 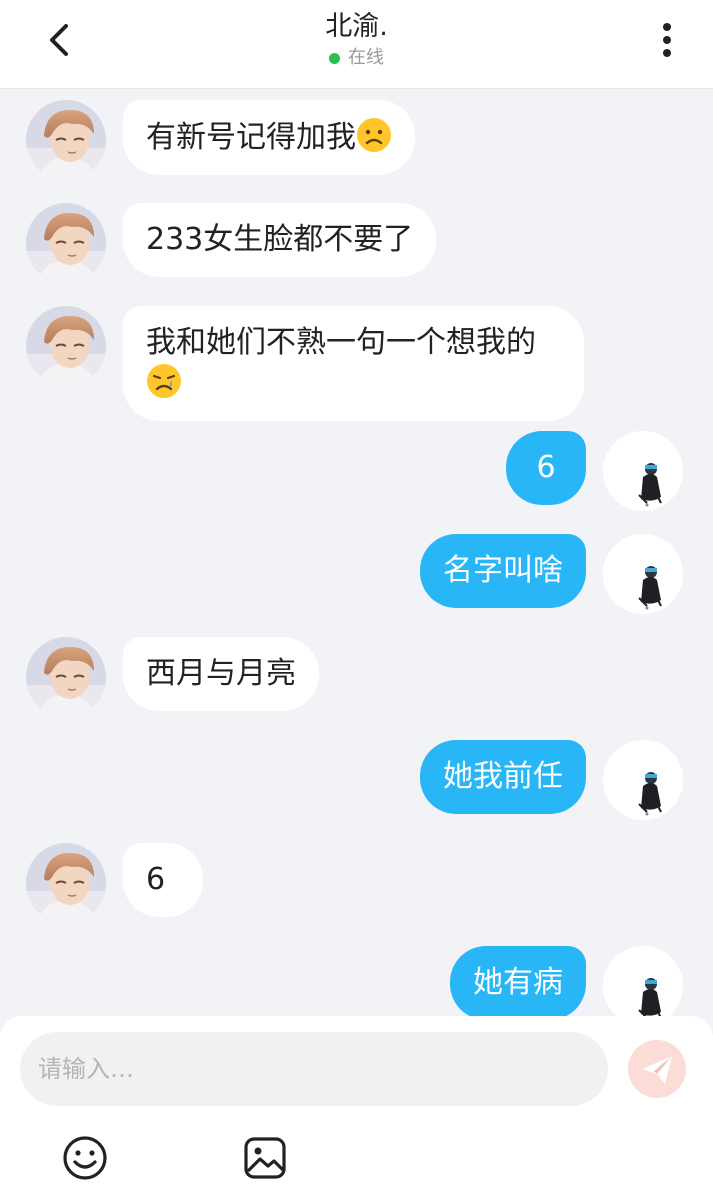 I want to click on message-text: 名字叫啥, so click(x=503, y=570).